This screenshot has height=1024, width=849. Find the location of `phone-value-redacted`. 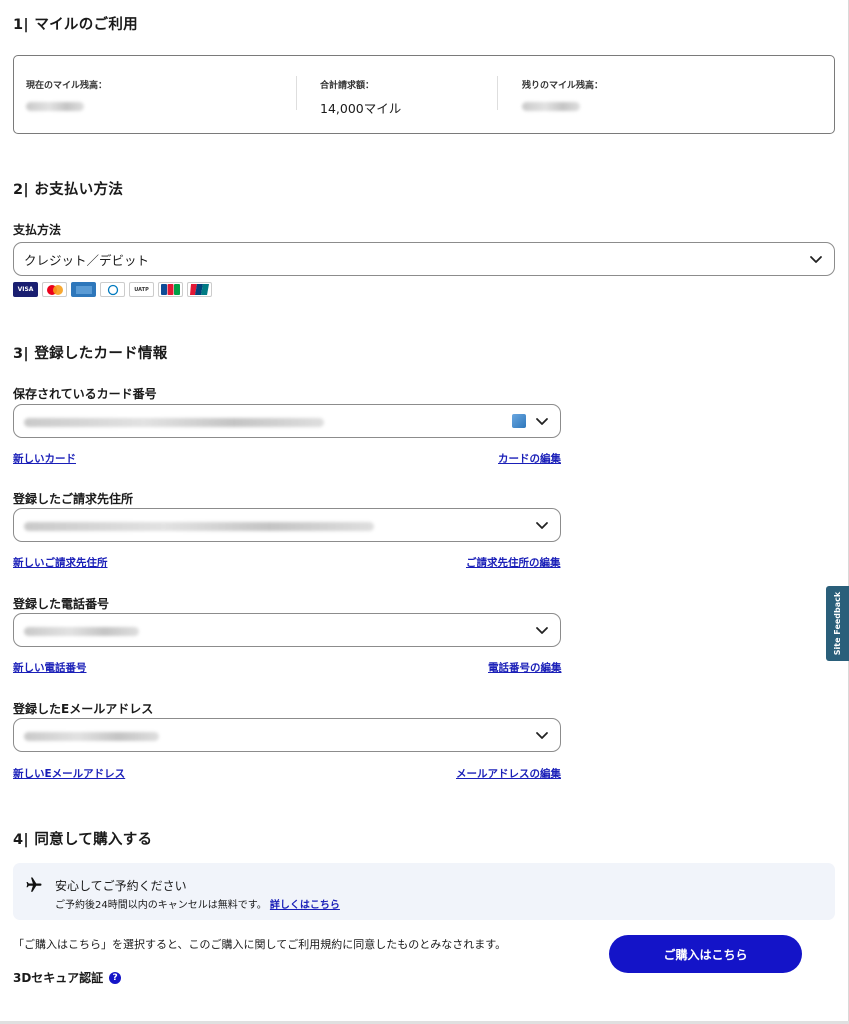

phone-value-redacted is located at coordinates (81, 631).